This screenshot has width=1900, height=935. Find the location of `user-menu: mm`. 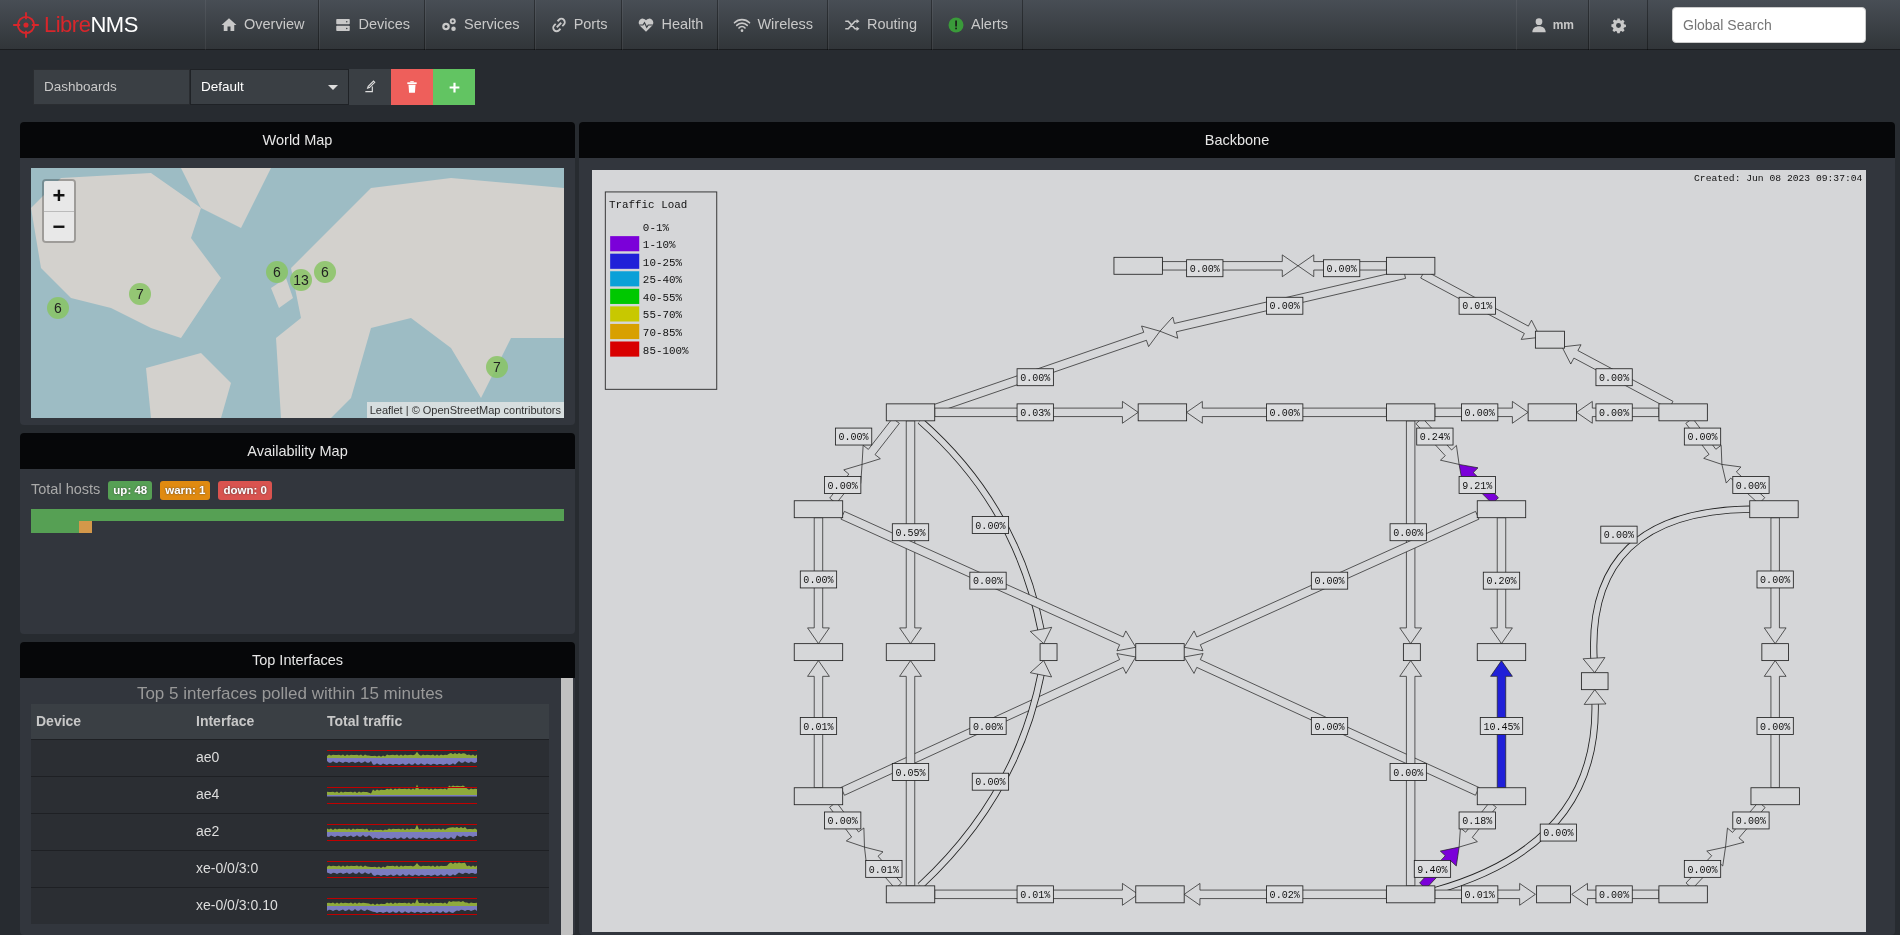

user-menu: mm is located at coordinates (1552, 25).